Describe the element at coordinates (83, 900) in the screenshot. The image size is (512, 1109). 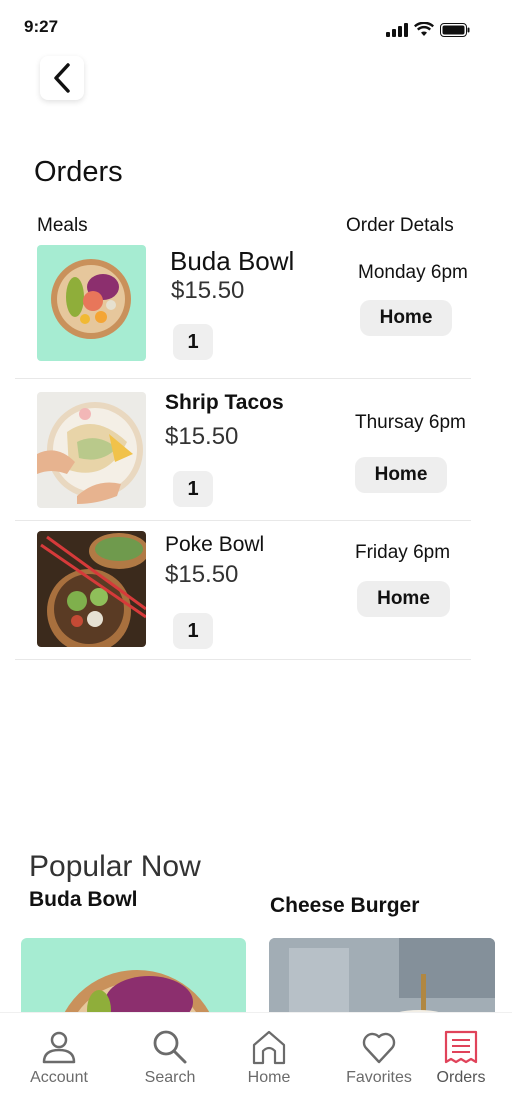
I see `popular-item-name: Buda Bowl` at that location.